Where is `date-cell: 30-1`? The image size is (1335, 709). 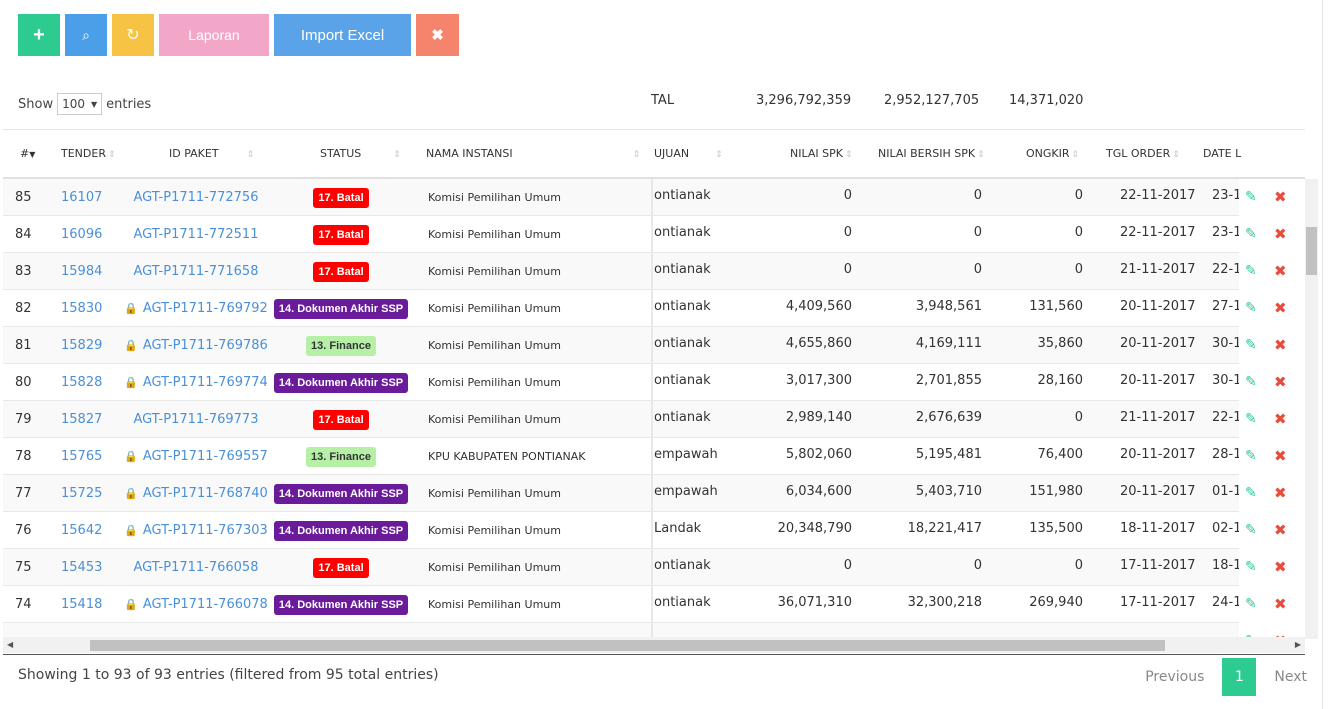
date-cell: 30-1 is located at coordinates (1227, 380).